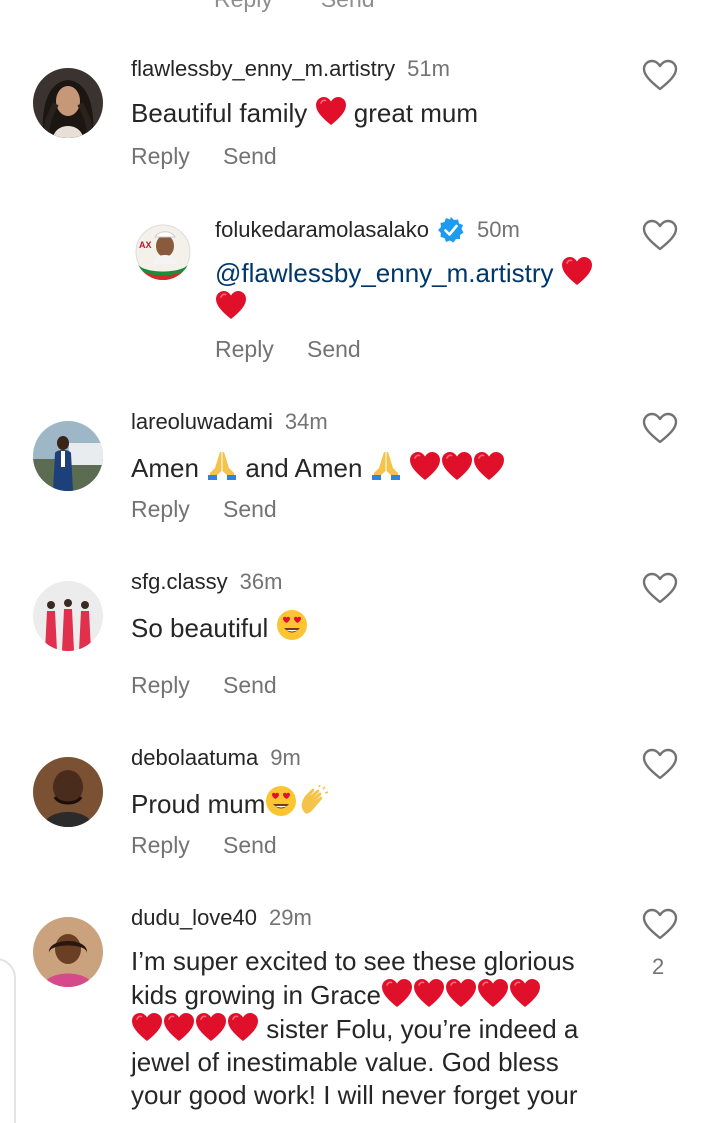 The height and width of the screenshot is (1123, 720). I want to click on comment-text: Amen and Amen, so click(318, 467).